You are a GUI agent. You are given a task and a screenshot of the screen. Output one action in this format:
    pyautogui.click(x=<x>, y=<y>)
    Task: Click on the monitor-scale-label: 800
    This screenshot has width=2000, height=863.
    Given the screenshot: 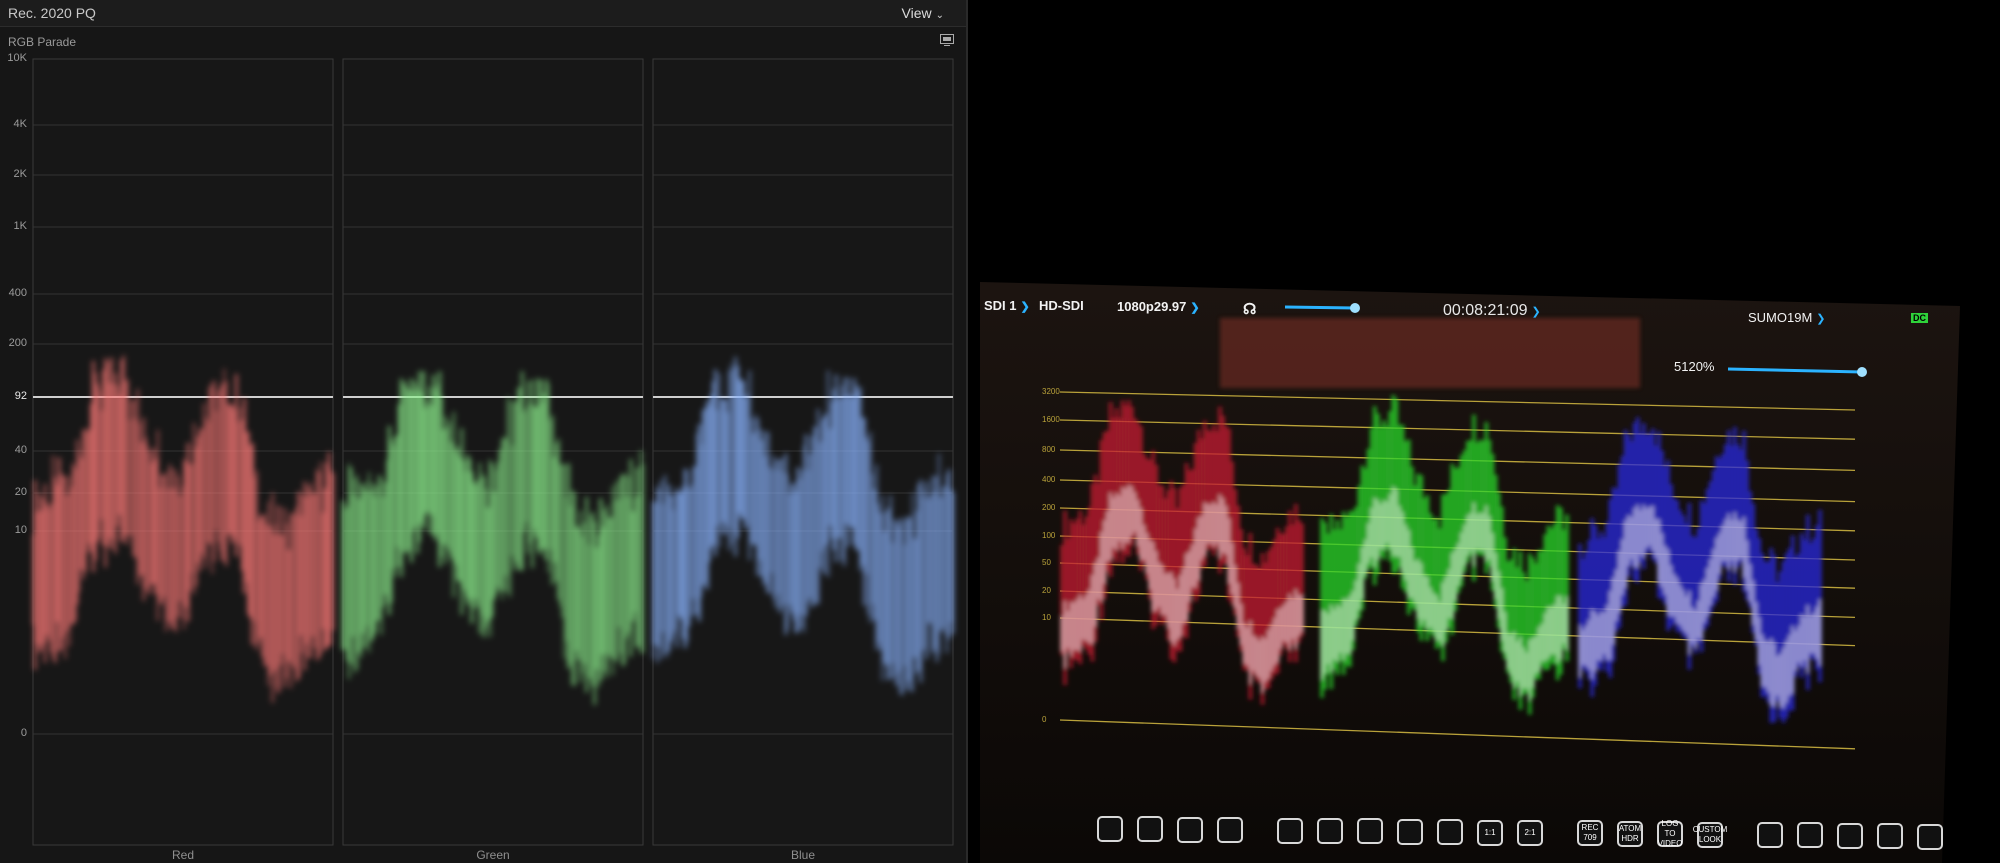 What is the action you would take?
    pyautogui.click(x=1049, y=449)
    